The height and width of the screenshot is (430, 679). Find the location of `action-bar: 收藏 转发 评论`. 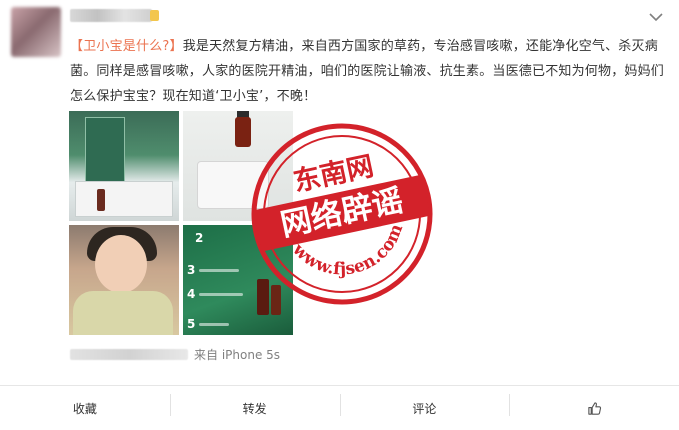

action-bar: 收藏 转发 评论 is located at coordinates (339, 408).